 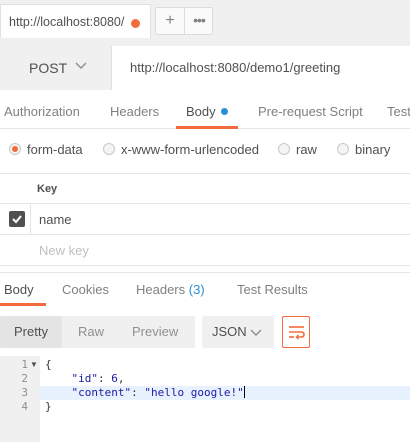 I want to click on response-tabs: Body Cookies Headers (3) Test Results, so click(x=205, y=289).